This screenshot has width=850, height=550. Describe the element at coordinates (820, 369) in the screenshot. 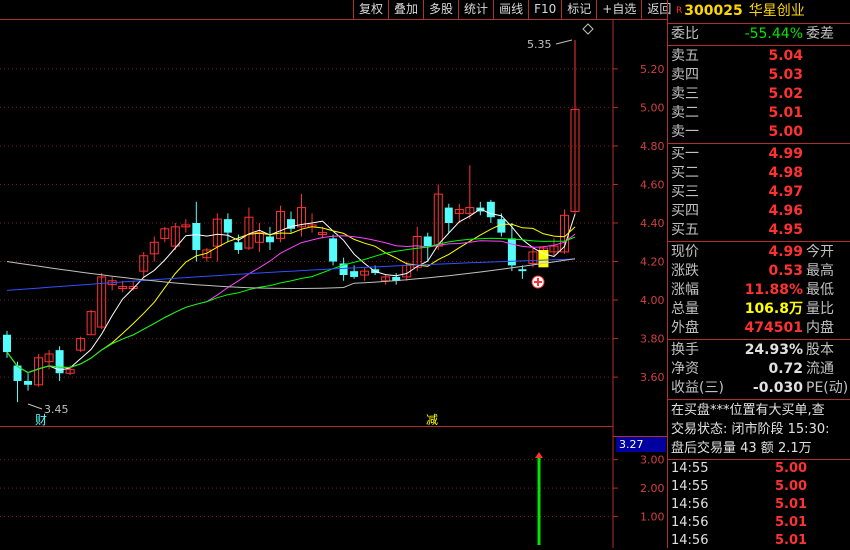

I see `stat2-1-tail: 流通` at that location.